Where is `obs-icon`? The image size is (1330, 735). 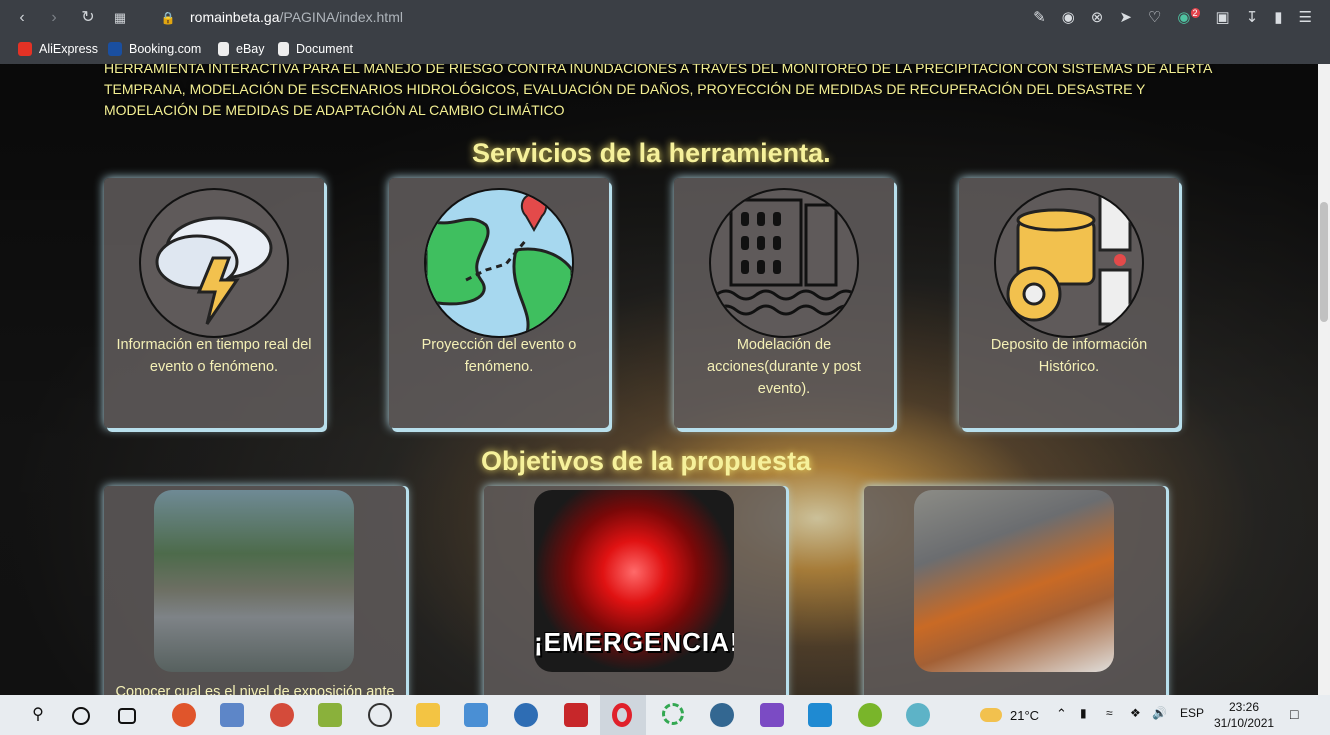 obs-icon is located at coordinates (380, 715).